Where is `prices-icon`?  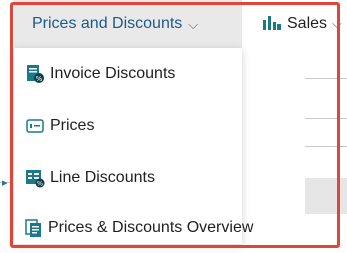
prices-icon is located at coordinates (35, 126).